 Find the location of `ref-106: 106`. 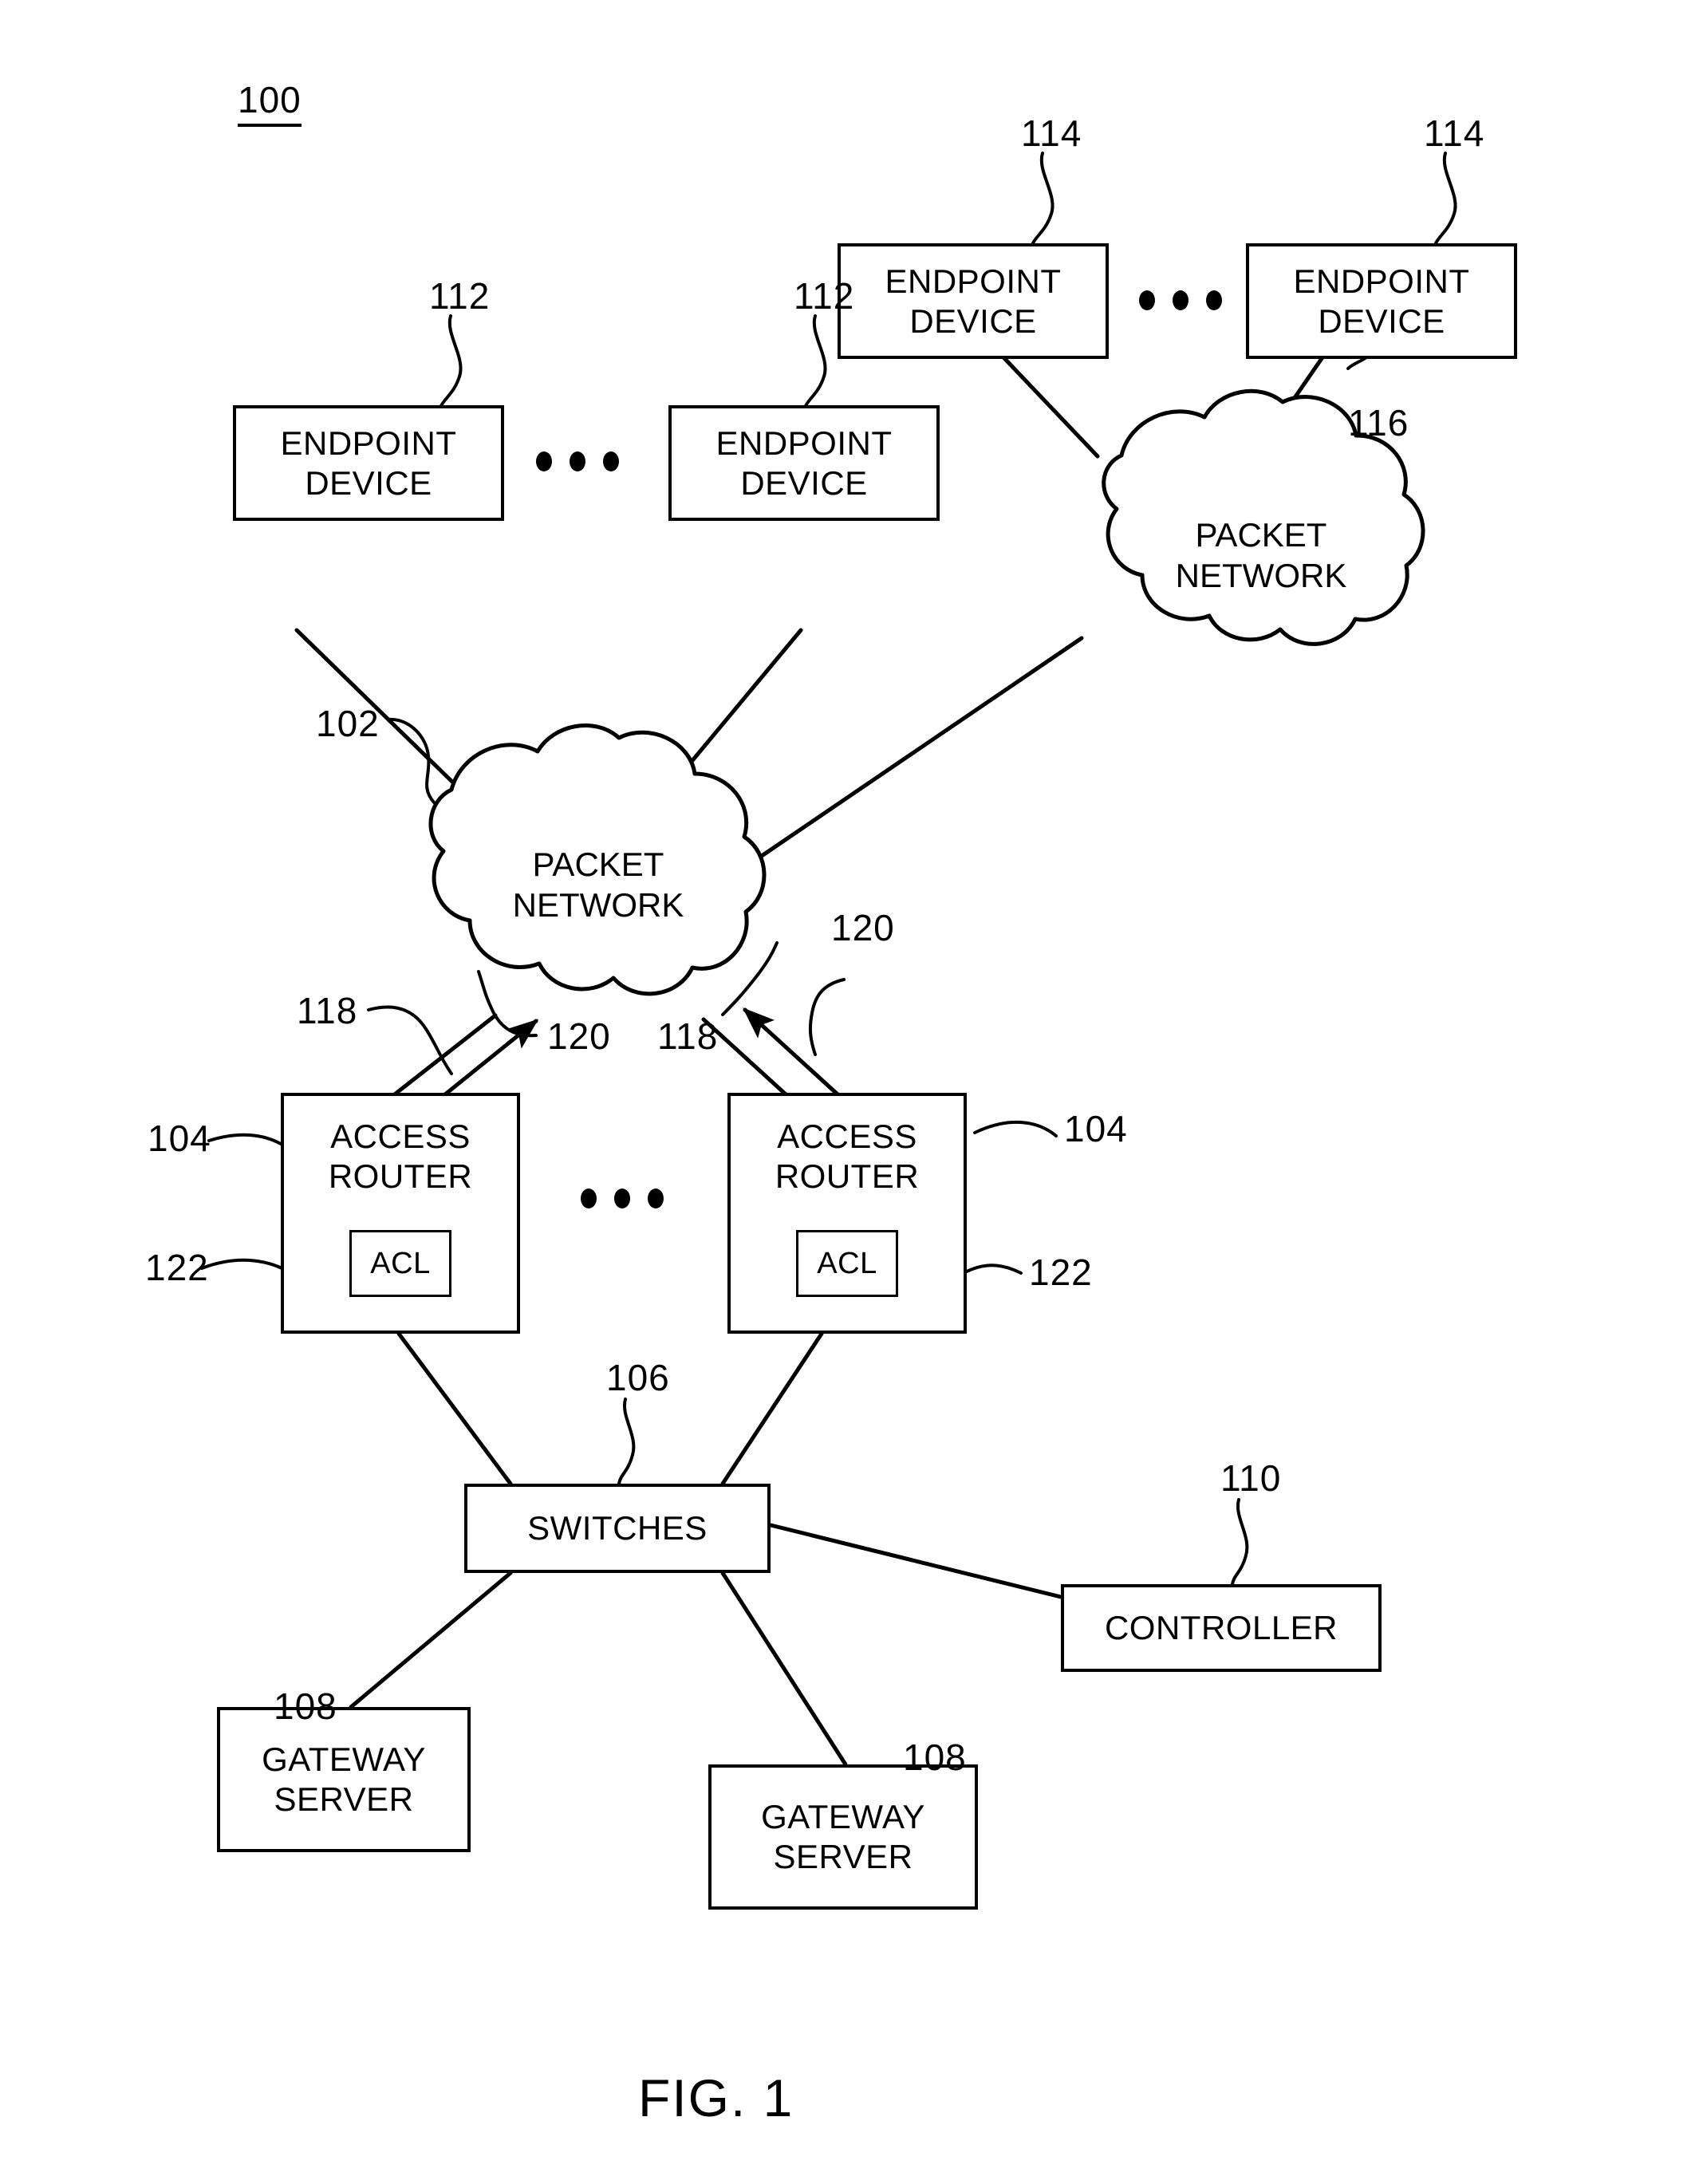

ref-106: 106 is located at coordinates (638, 1377).